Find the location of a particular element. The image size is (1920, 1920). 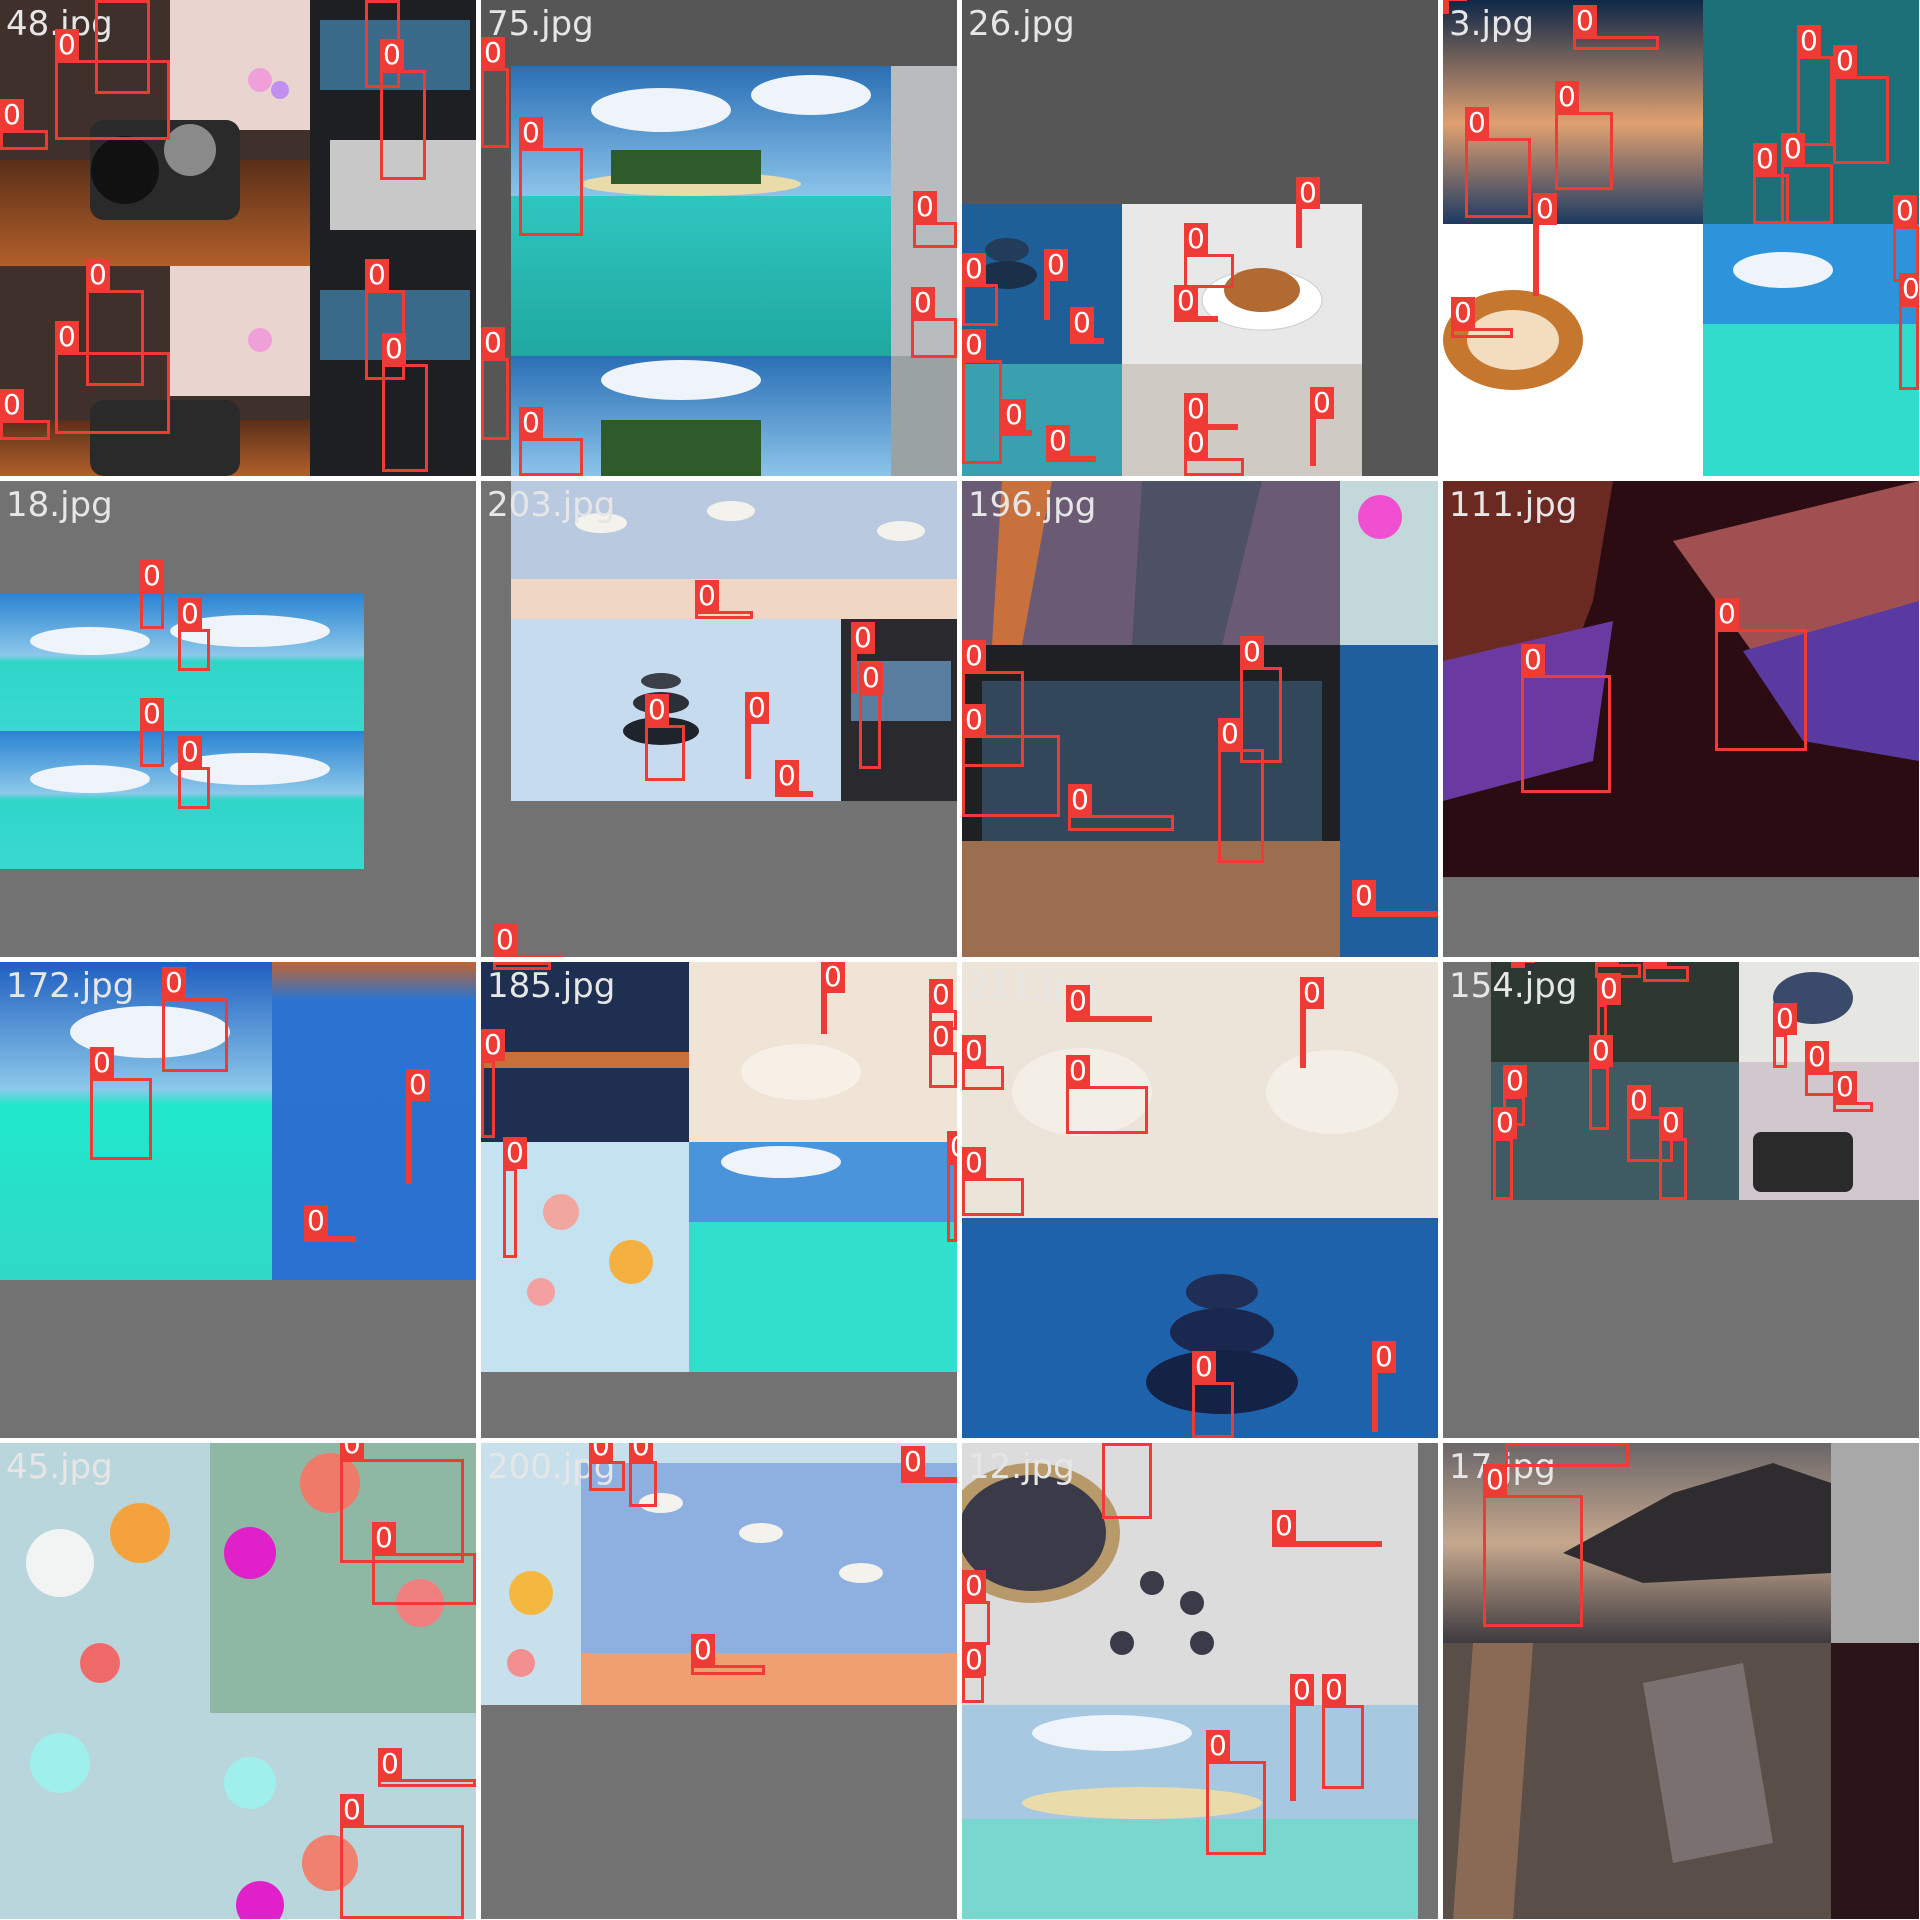

tile-filename: 203.jpg is located at coordinates (551, 505).